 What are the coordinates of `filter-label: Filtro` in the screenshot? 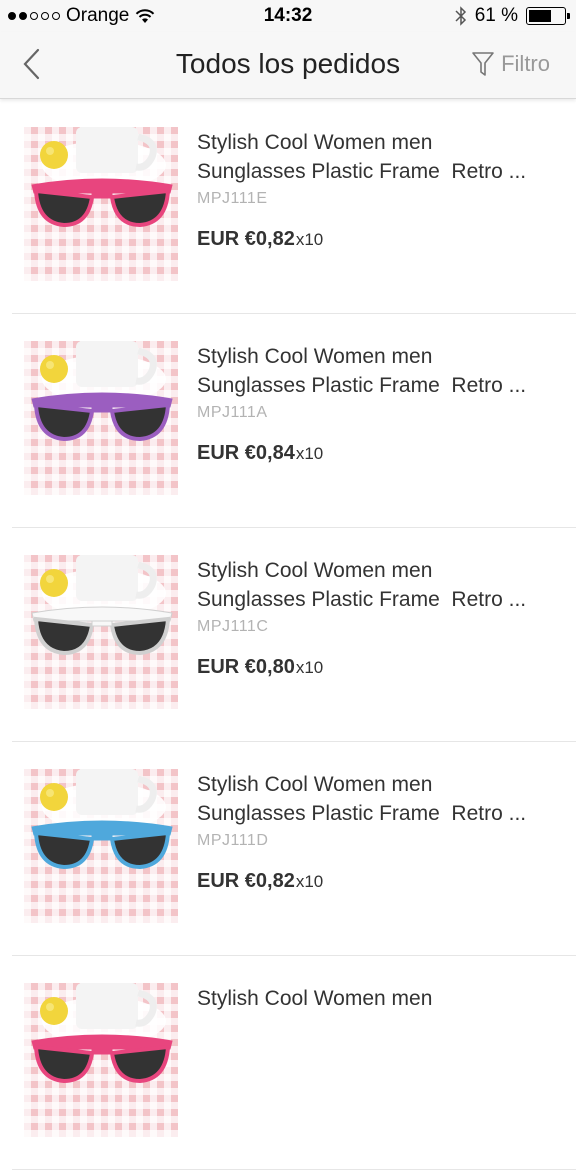 It's located at (525, 63).